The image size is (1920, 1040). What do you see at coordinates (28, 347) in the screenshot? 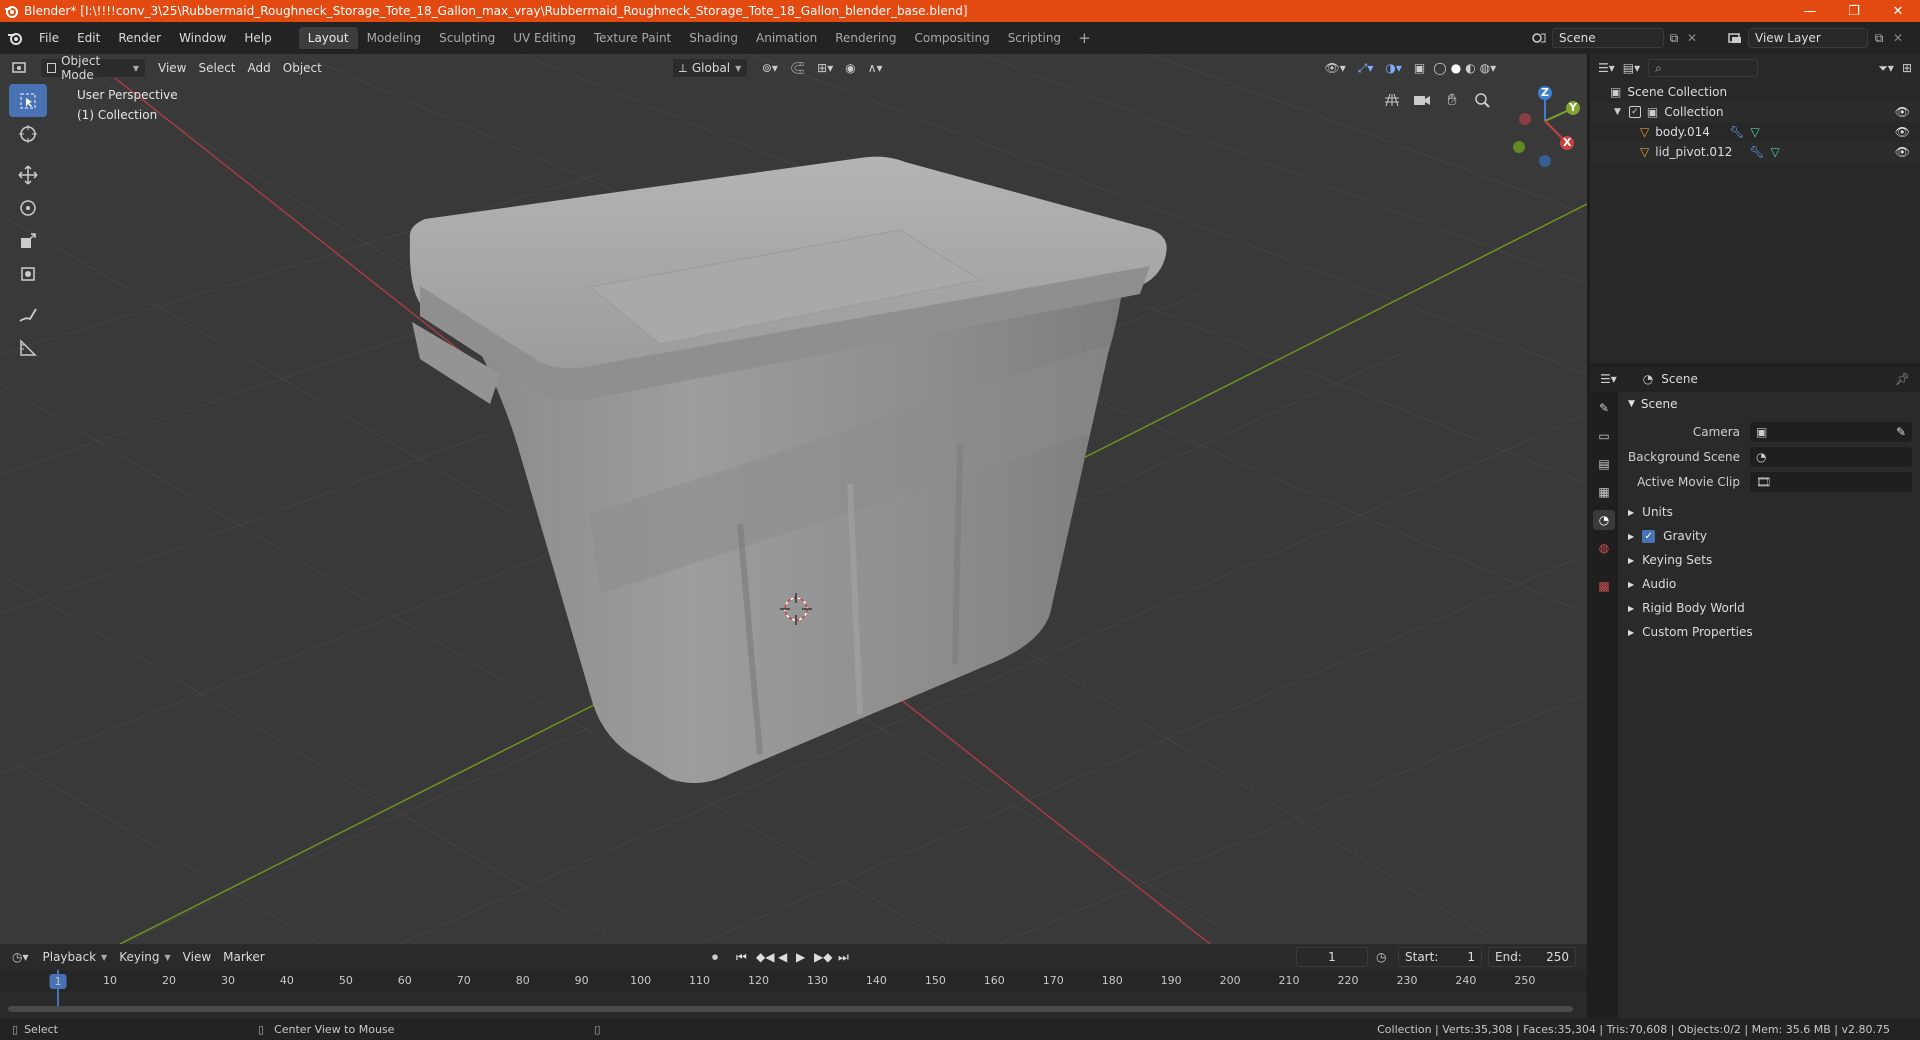
I see `measure-tool` at bounding box center [28, 347].